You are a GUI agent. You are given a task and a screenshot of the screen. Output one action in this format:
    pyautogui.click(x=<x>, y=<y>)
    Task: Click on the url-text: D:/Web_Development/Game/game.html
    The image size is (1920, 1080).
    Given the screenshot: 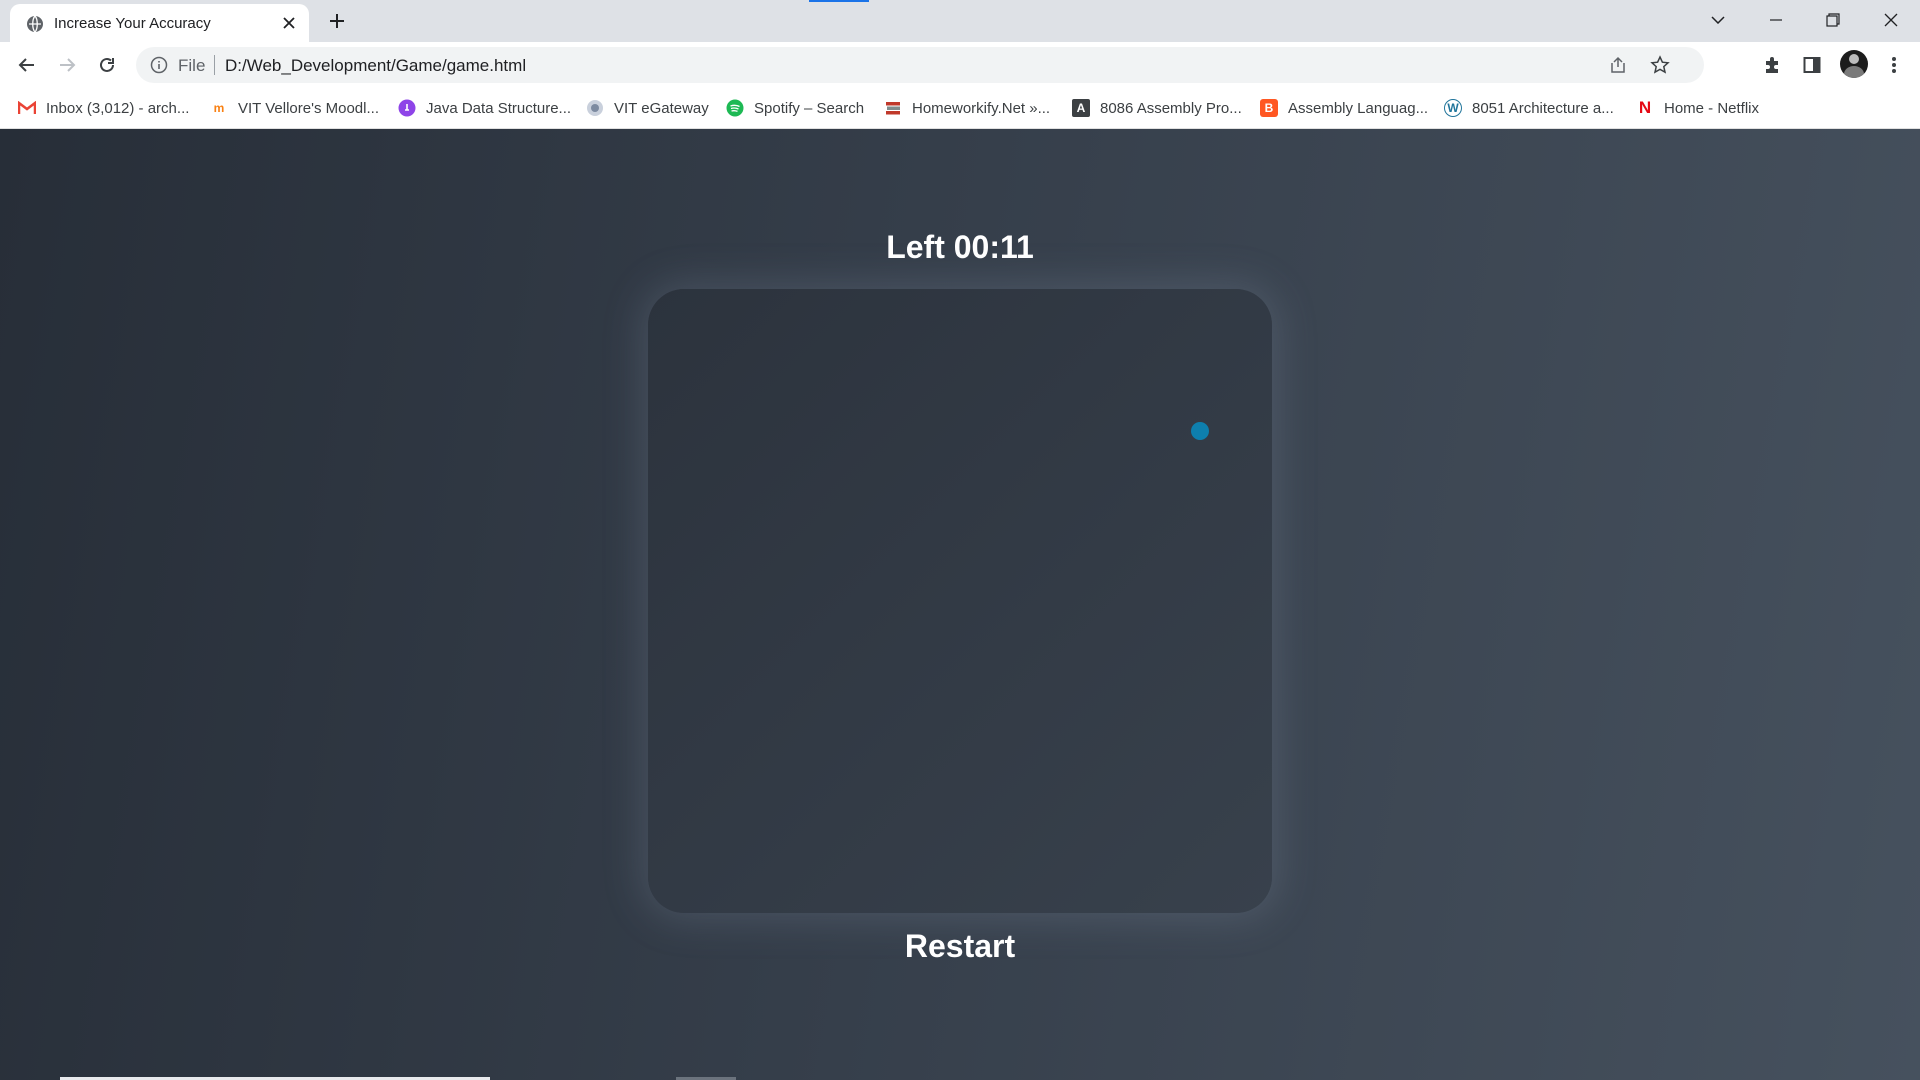 What is the action you would take?
    pyautogui.click(x=375, y=66)
    